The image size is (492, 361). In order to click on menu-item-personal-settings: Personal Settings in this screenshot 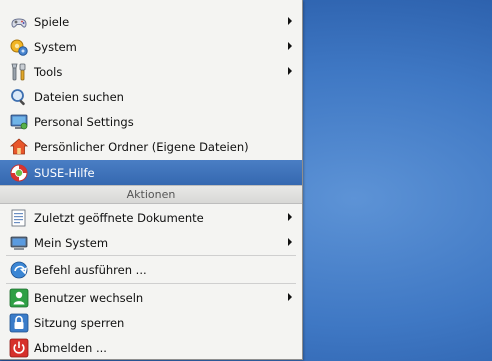, I will do `click(151, 121)`.